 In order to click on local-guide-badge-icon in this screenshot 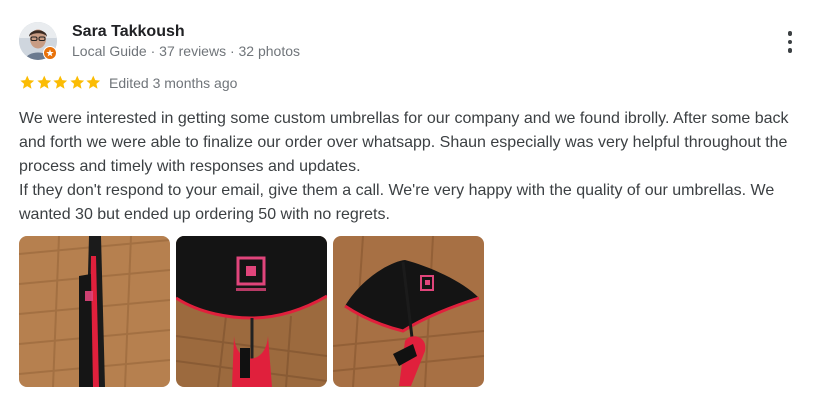, I will do `click(50, 53)`.